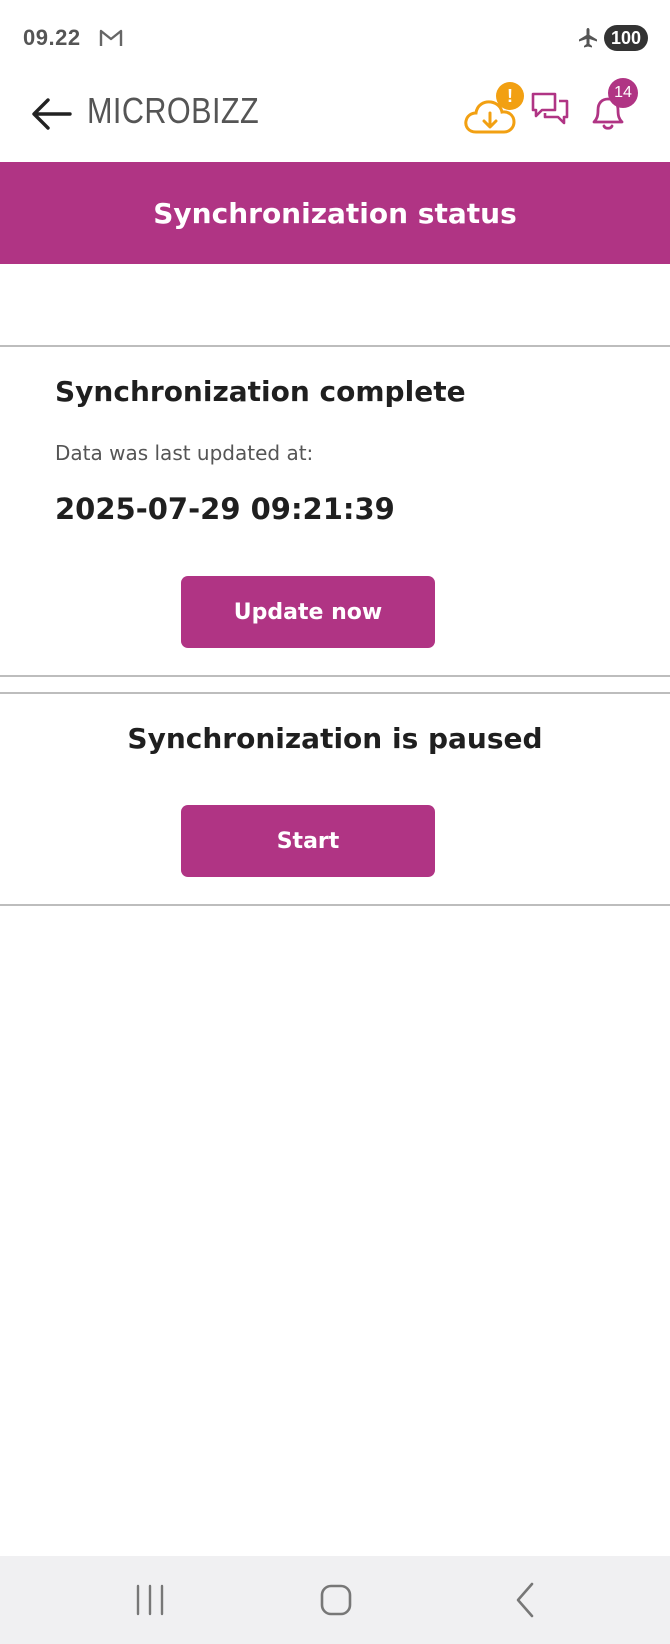  I want to click on airplane-icon, so click(588, 38).